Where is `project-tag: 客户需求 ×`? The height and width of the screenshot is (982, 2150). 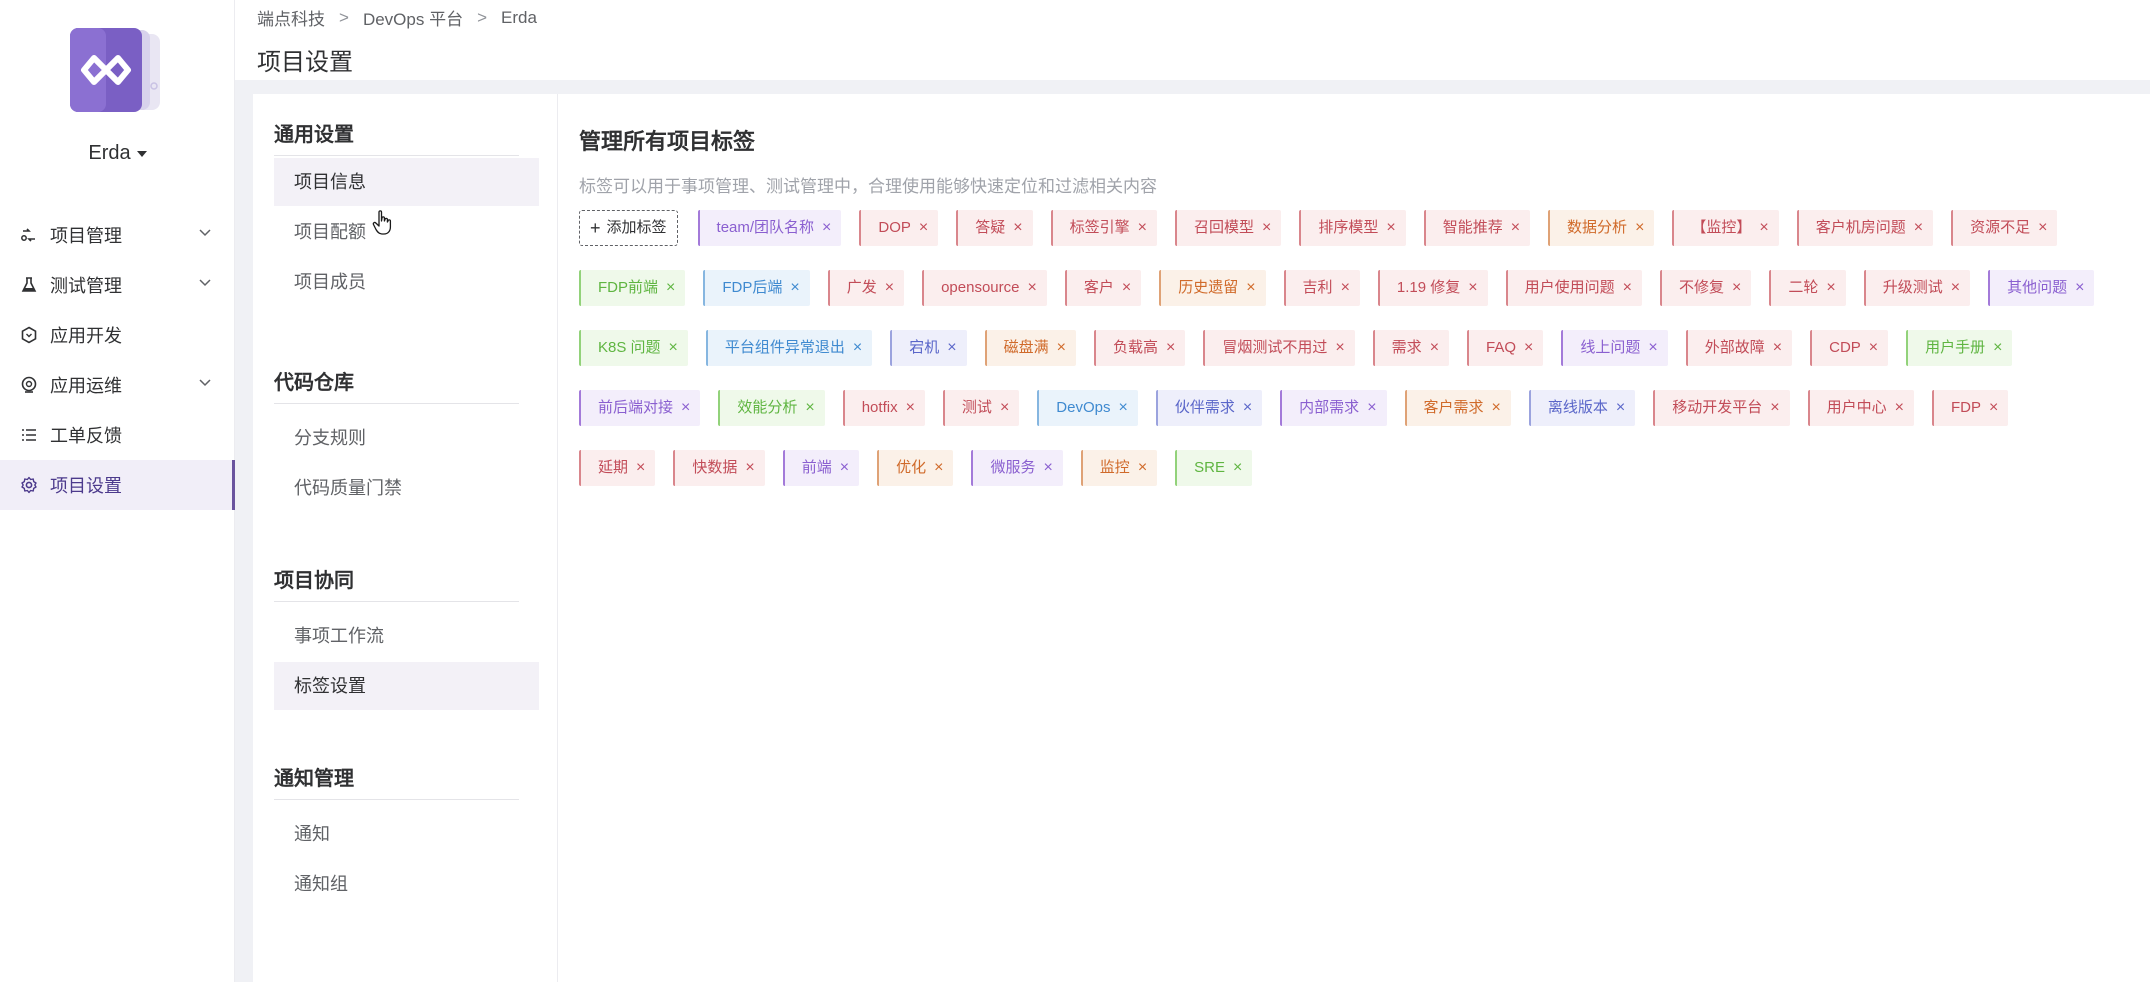 project-tag: 客户需求 × is located at coordinates (1457, 408).